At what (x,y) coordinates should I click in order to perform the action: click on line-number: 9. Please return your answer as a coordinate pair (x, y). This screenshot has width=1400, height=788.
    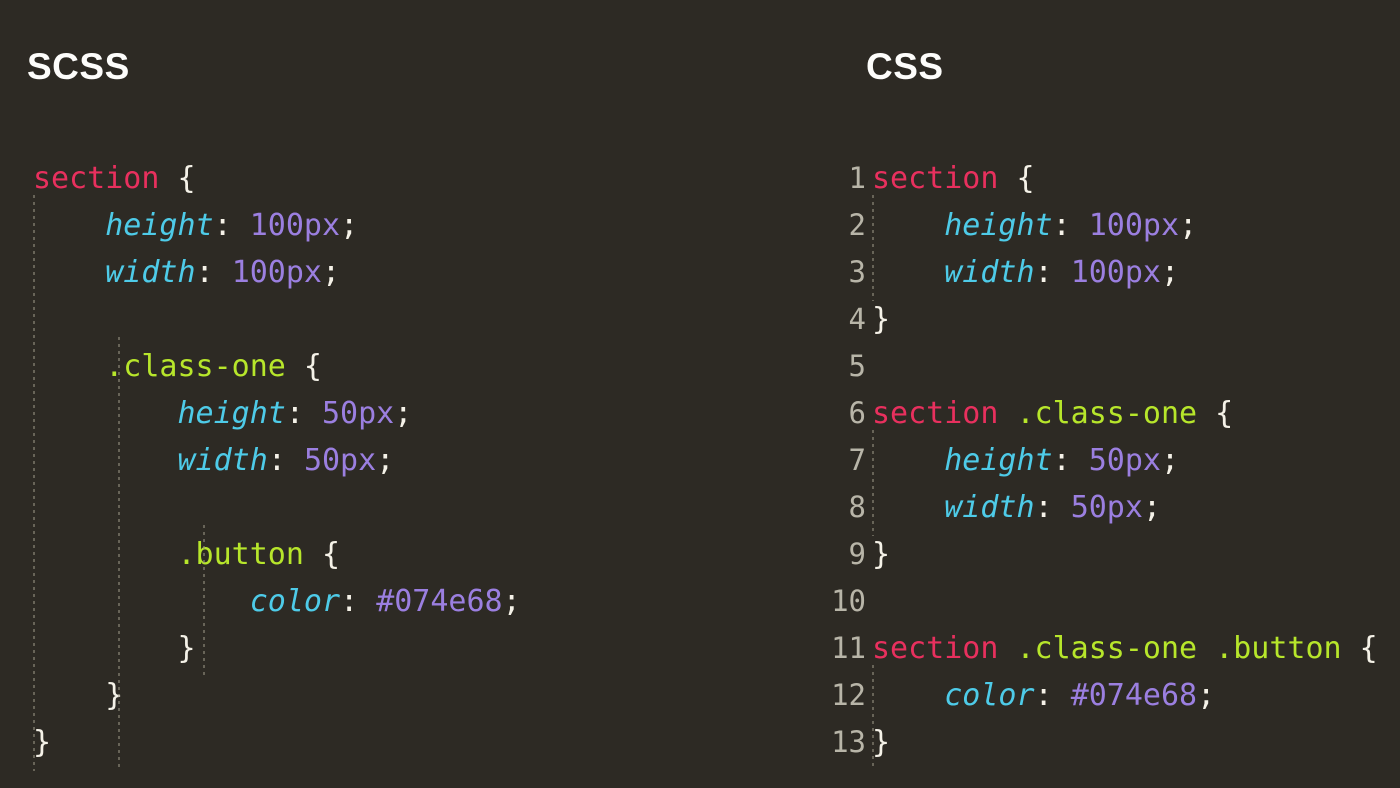
    Looking at the image, I should click on (857, 554).